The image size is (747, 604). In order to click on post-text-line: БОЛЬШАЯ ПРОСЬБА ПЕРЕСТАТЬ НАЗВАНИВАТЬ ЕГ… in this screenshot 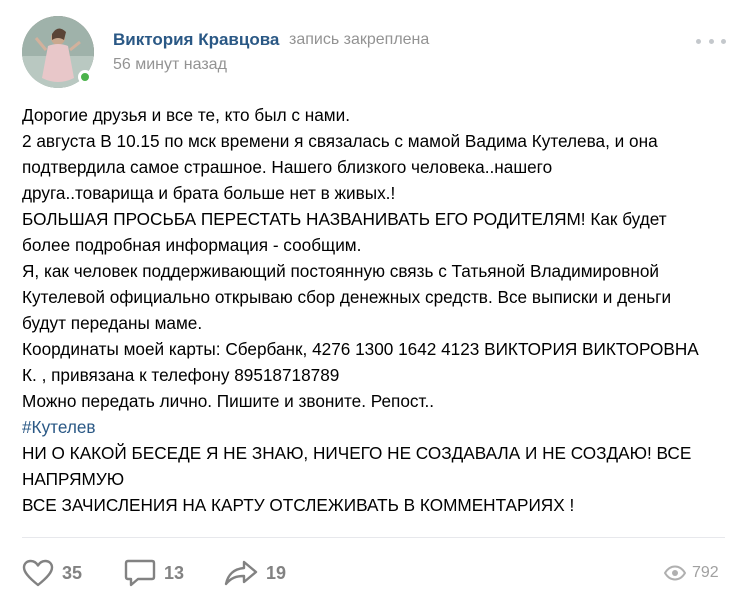, I will do `click(344, 219)`.